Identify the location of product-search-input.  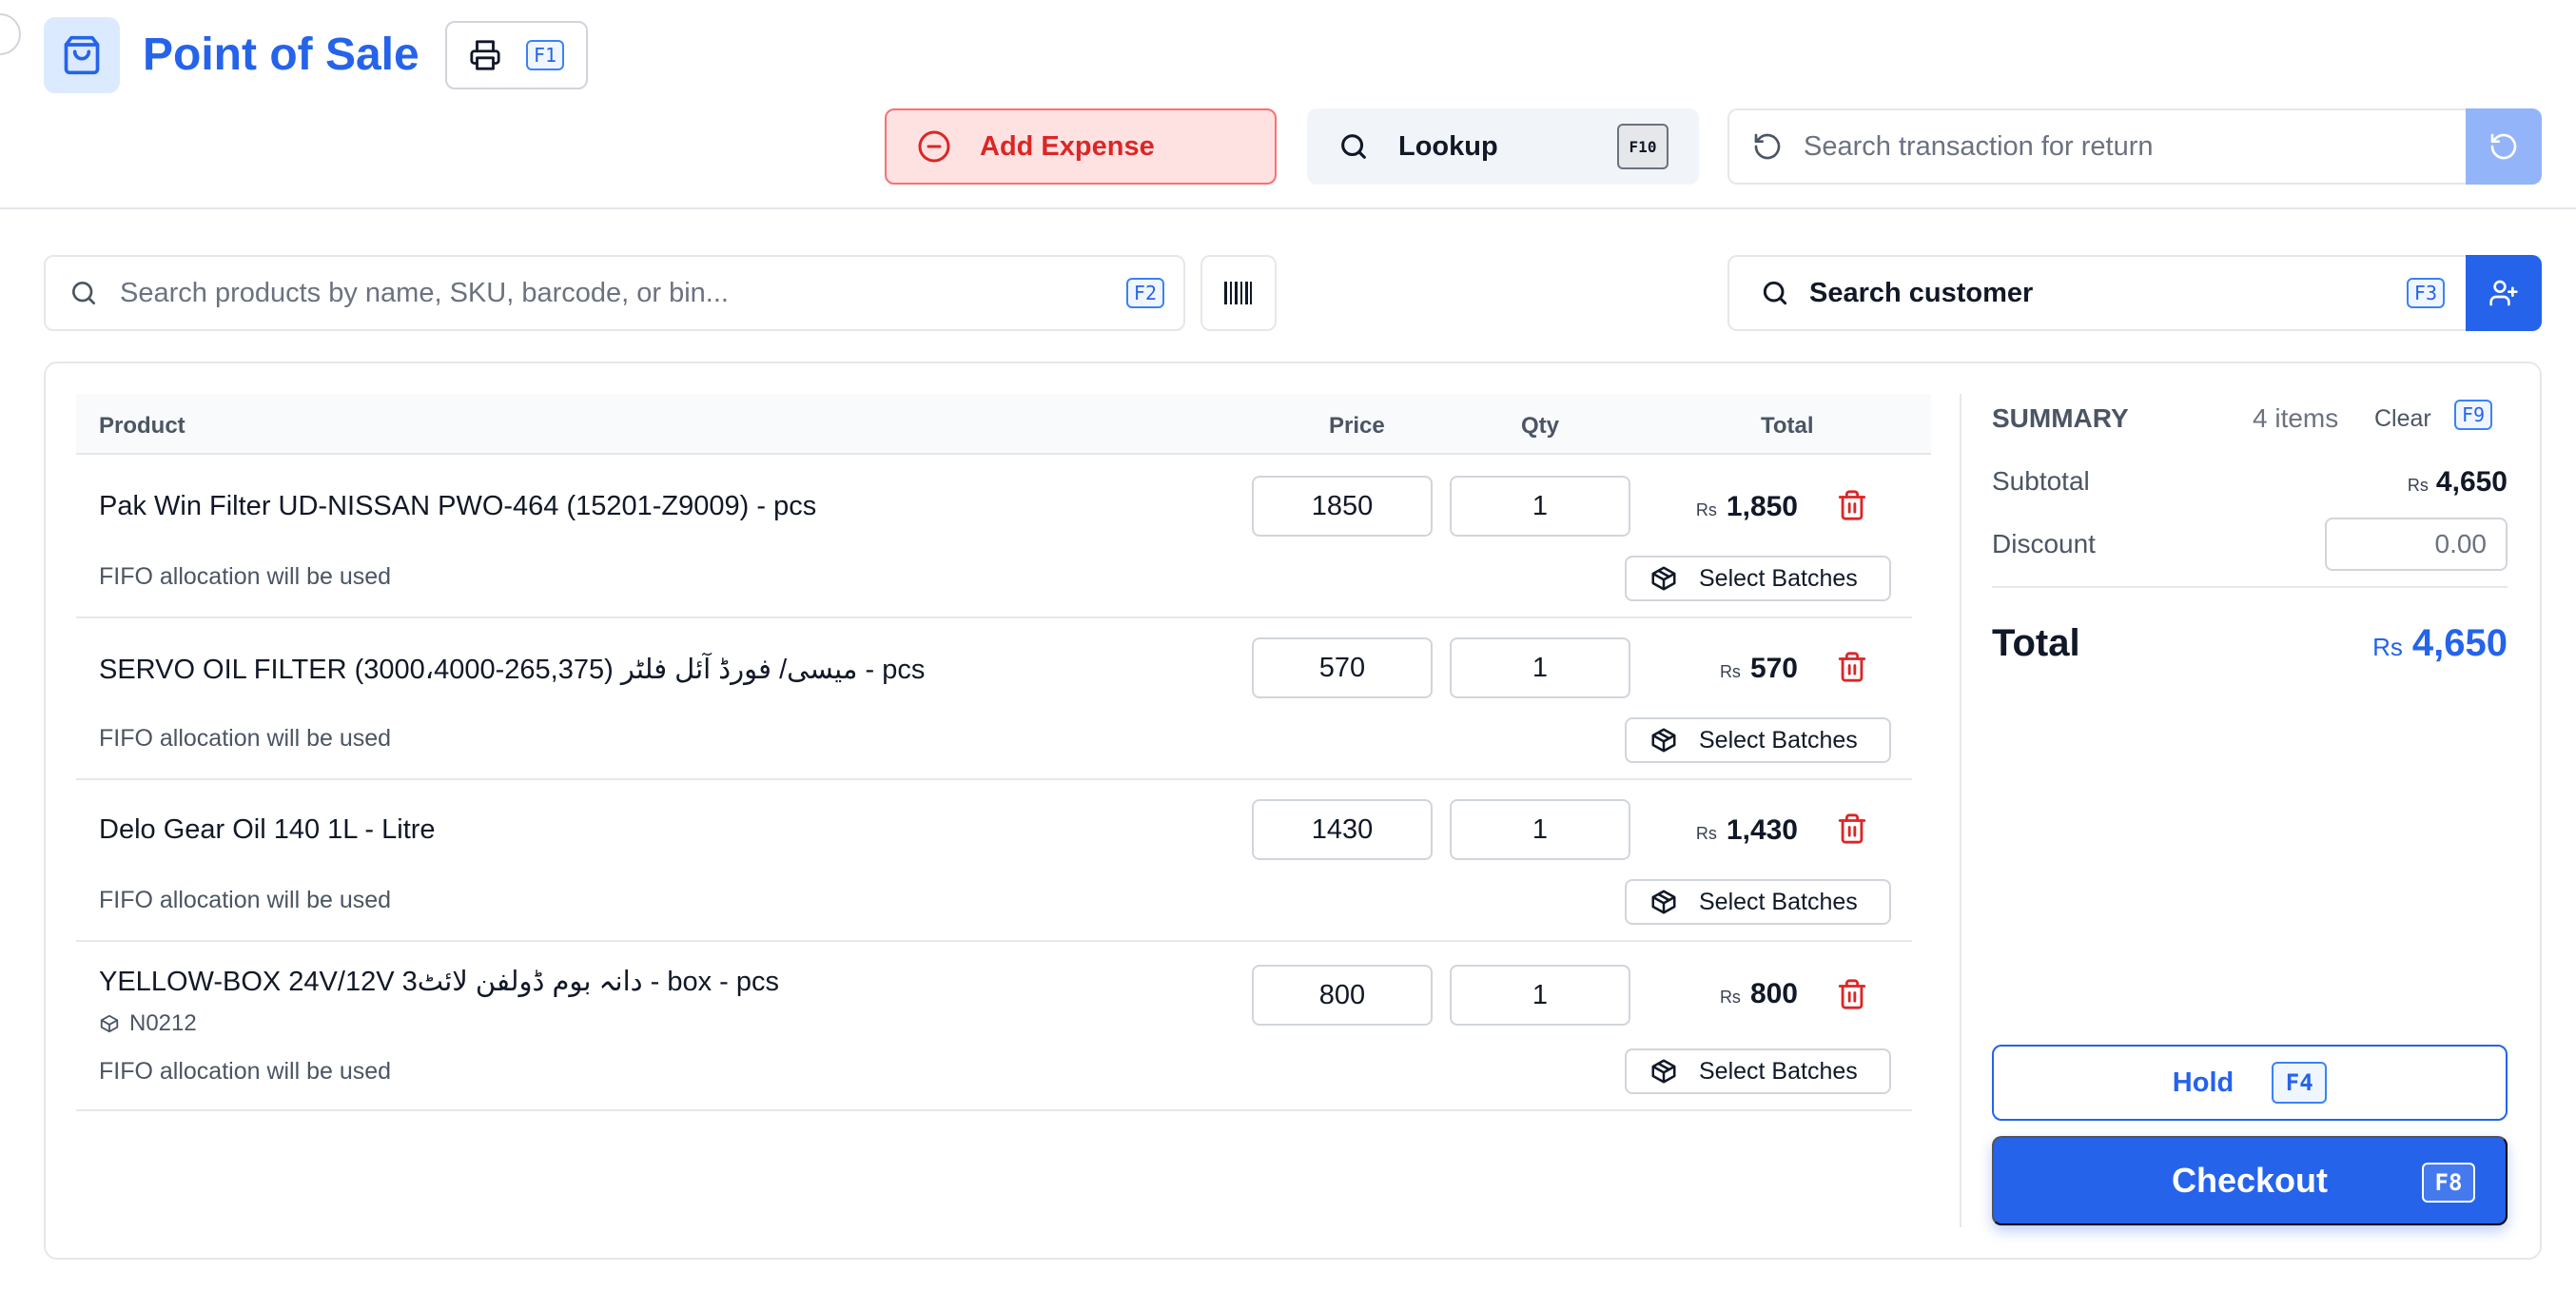
(613, 293).